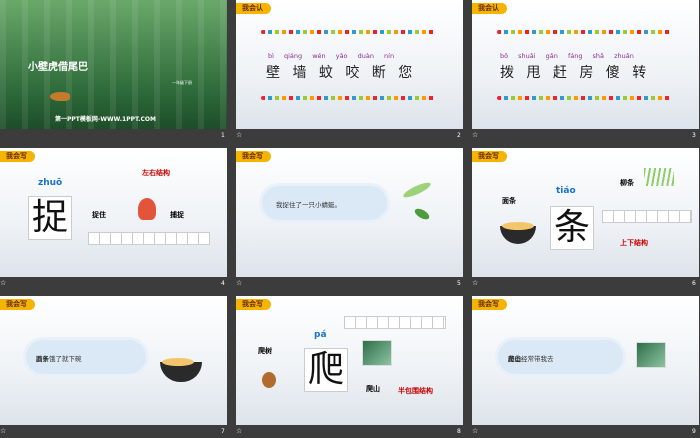 The height and width of the screenshot is (438, 700). Describe the element at coordinates (509, 201) in the screenshot. I see `word-1: 面条` at that location.